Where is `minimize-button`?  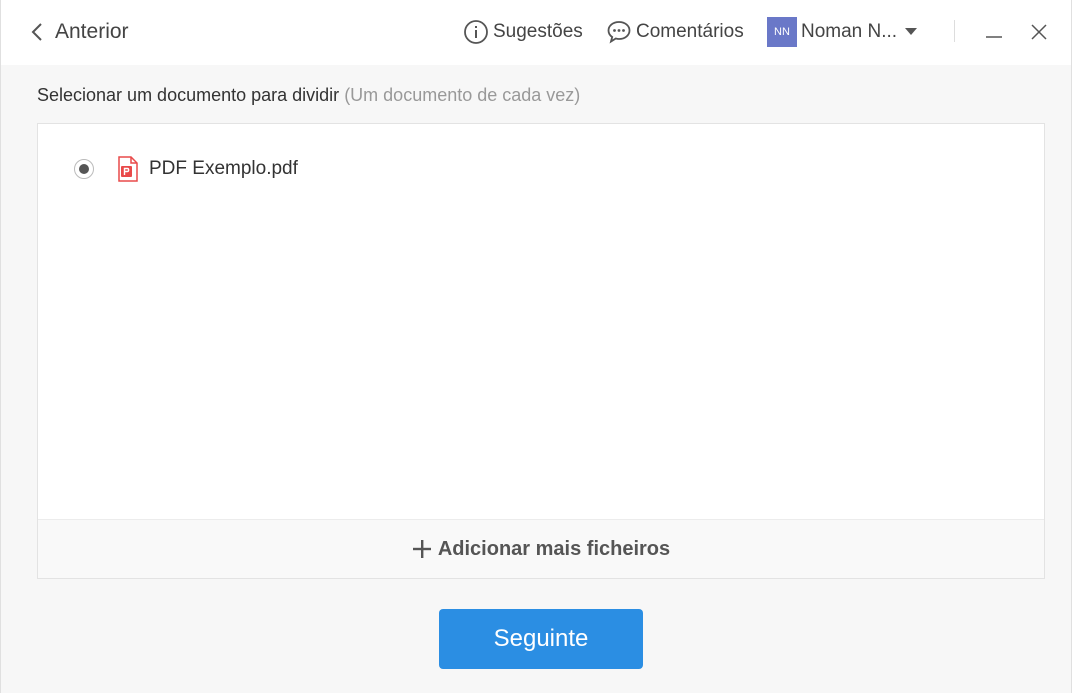
minimize-button is located at coordinates (994, 32).